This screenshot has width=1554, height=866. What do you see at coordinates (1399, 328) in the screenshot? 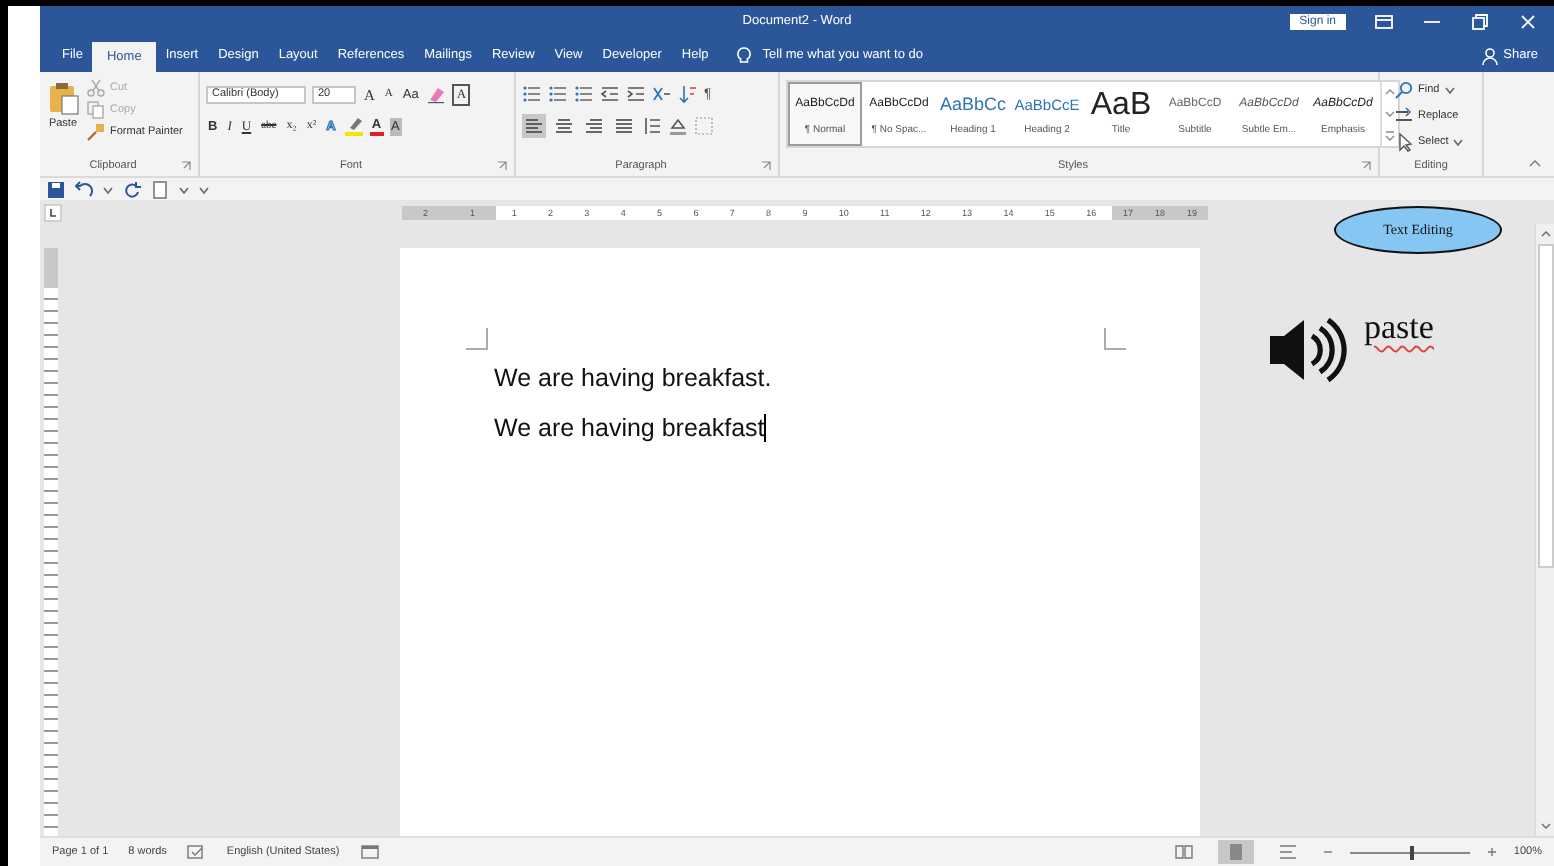
I see `caption-text: paste` at bounding box center [1399, 328].